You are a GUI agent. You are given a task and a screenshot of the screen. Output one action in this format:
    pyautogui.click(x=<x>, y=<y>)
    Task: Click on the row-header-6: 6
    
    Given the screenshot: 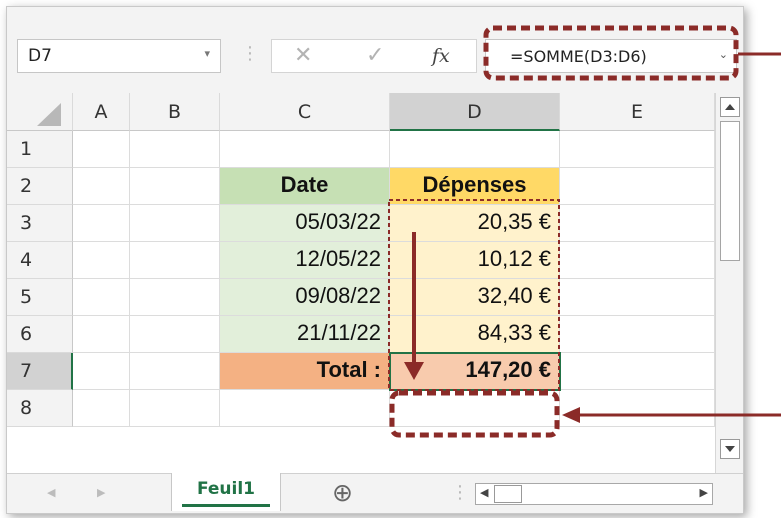 What is the action you would take?
    pyautogui.click(x=40, y=334)
    